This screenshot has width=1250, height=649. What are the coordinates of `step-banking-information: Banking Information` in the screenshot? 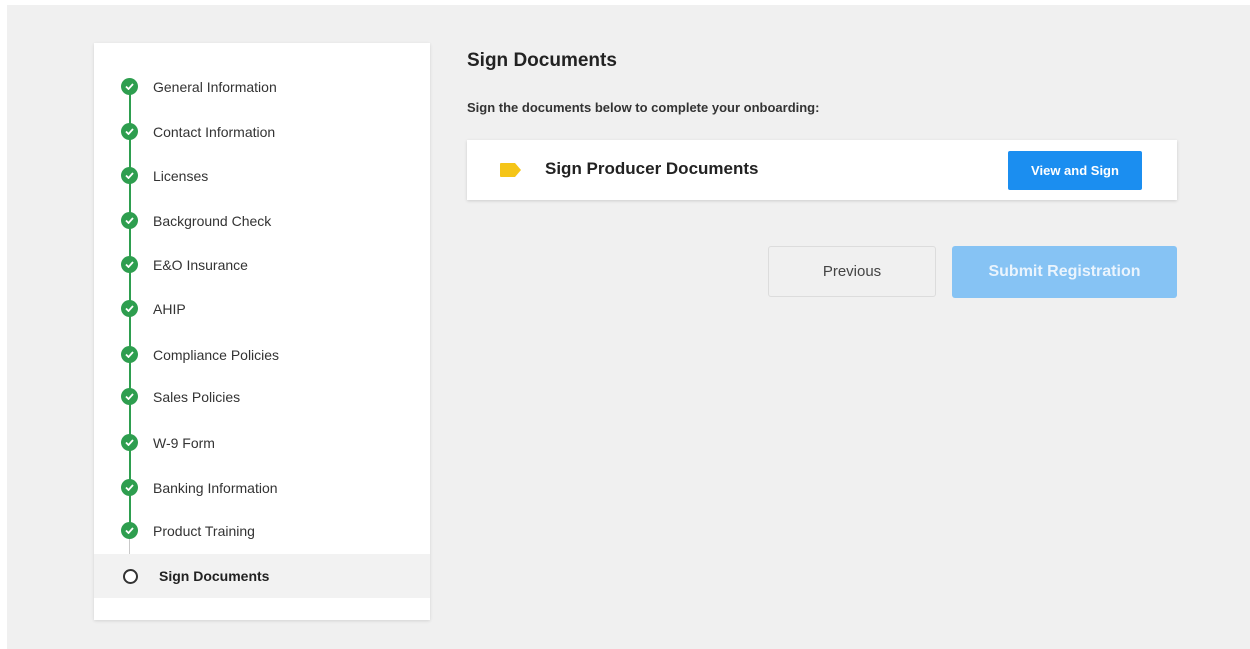 It's located at (262, 488).